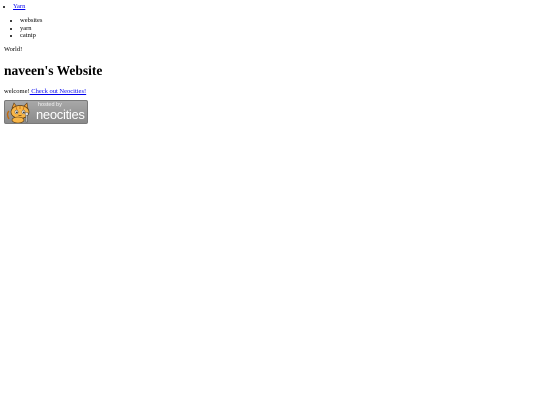  Describe the element at coordinates (278, 36) in the screenshot. I see `tag-item-catnip: catnip` at that location.